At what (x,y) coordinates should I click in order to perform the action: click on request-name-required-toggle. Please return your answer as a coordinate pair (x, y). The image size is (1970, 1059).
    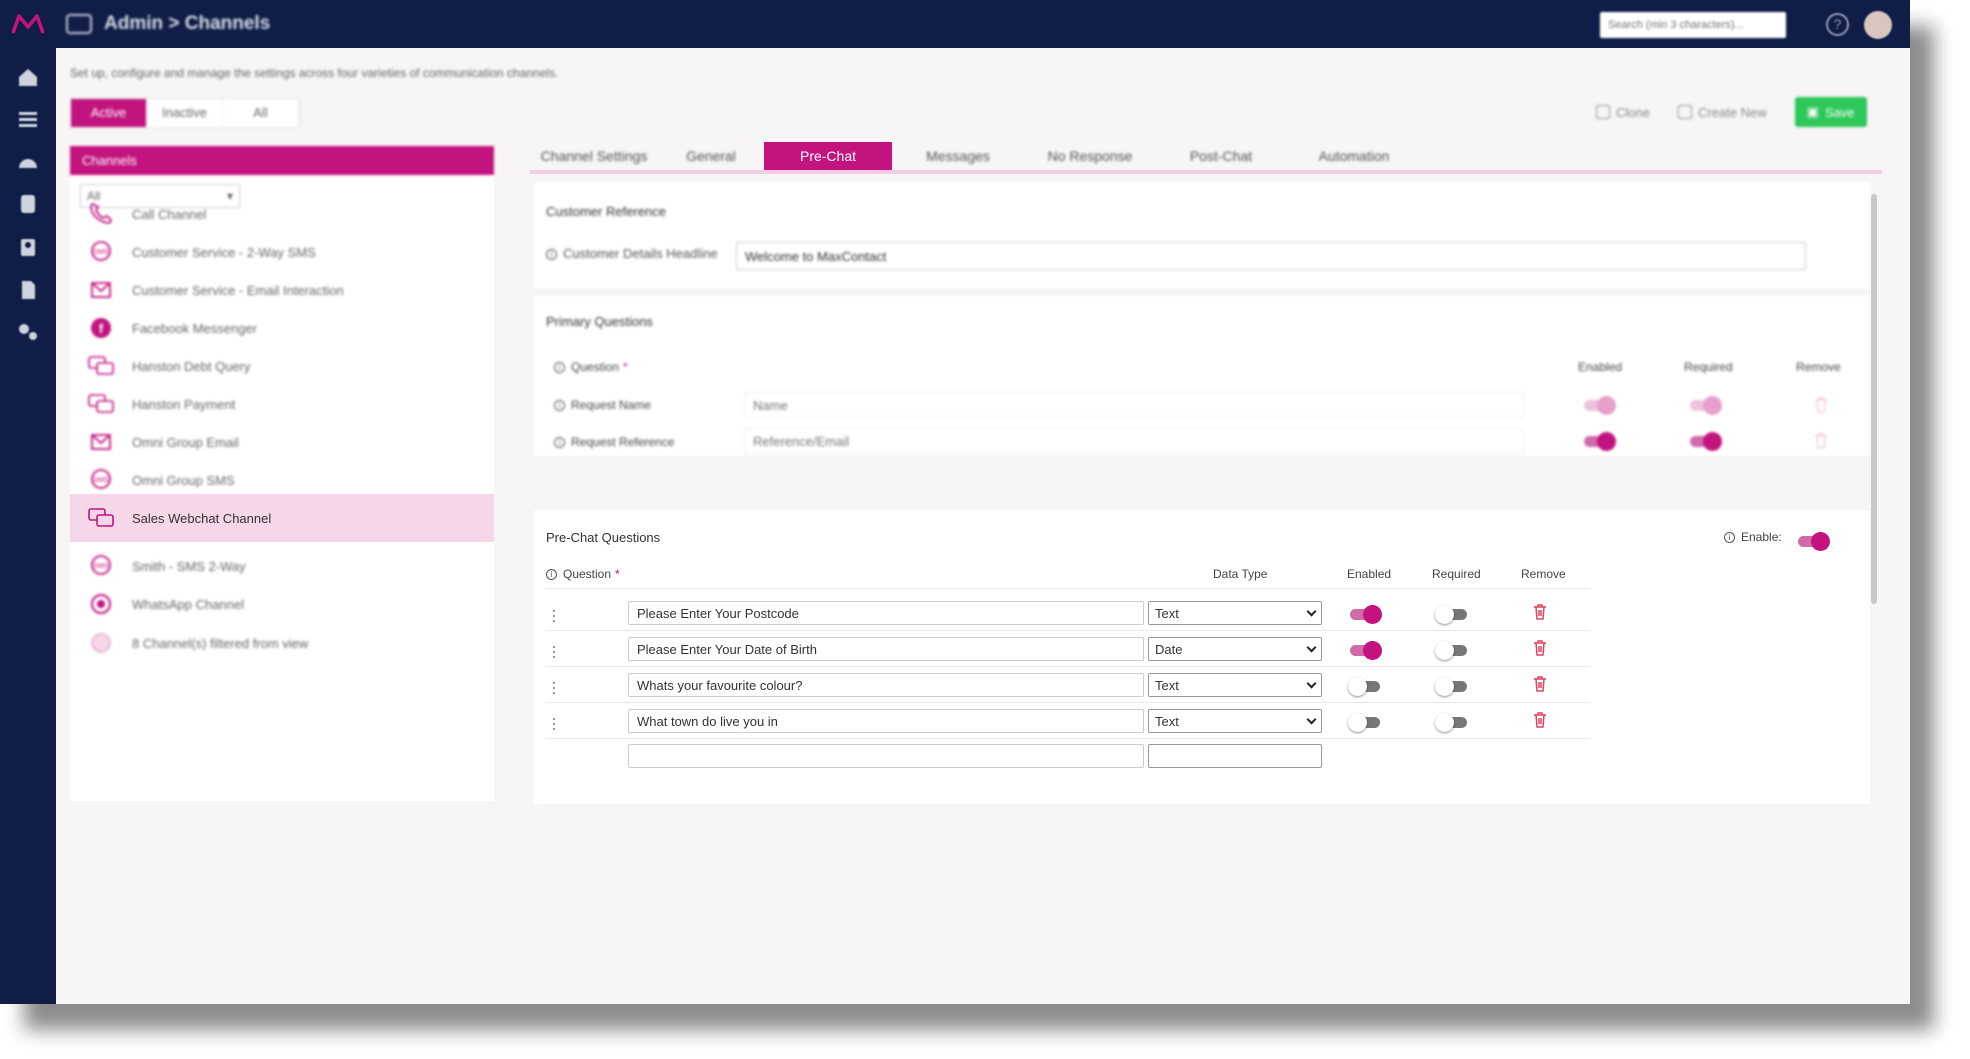
    Looking at the image, I should click on (1706, 406).